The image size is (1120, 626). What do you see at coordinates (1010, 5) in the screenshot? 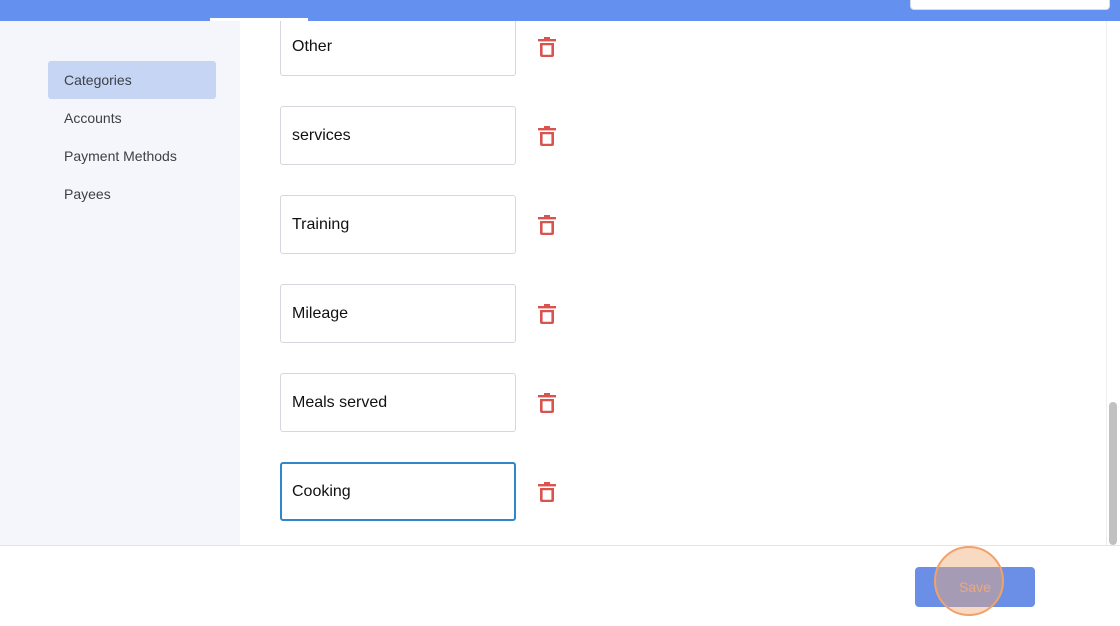
I see `search-box` at bounding box center [1010, 5].